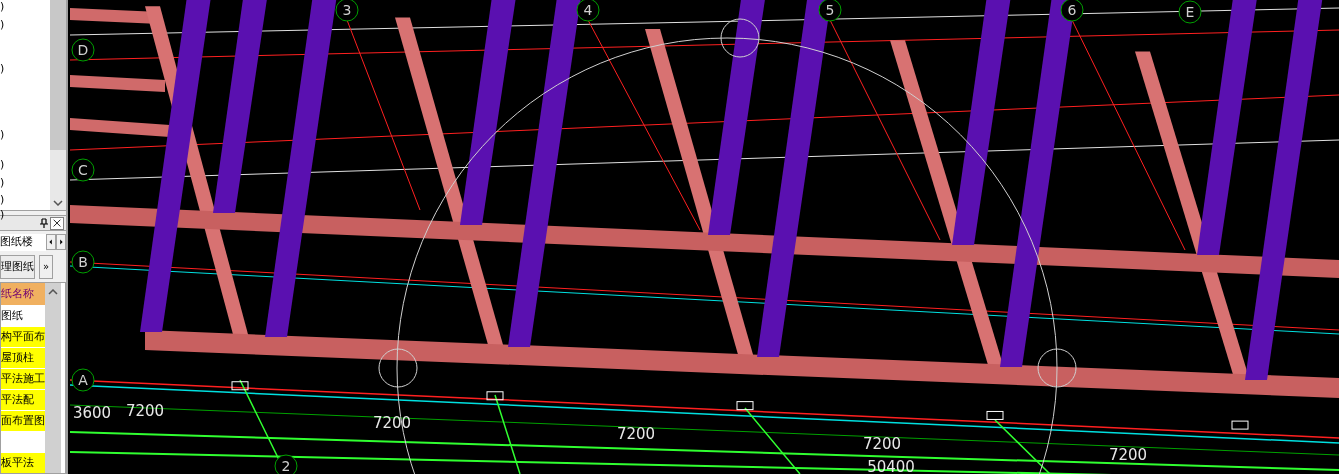 Image resolution: width=1339 pixels, height=474 pixels. What do you see at coordinates (51, 242) in the screenshot?
I see `scroll-left-icon` at bounding box center [51, 242].